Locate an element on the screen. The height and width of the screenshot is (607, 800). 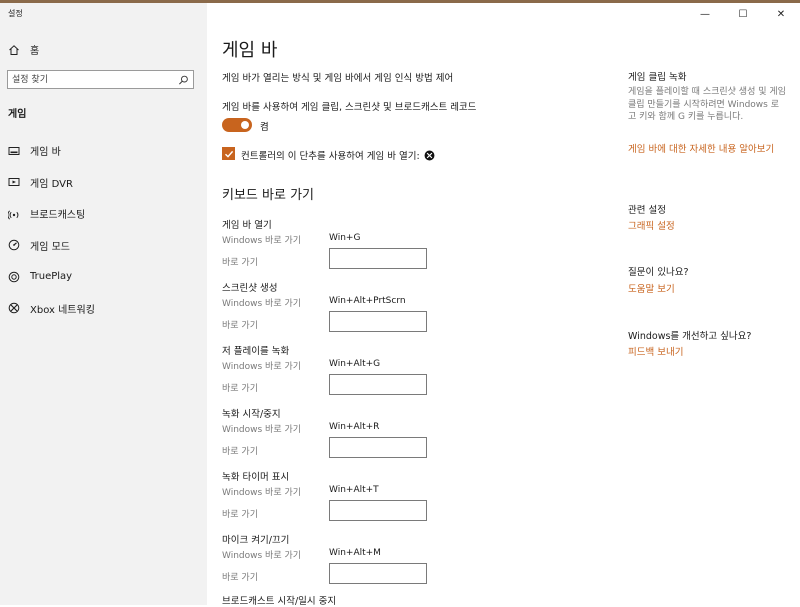
shortcut-title: 마이크 켜기/끄기 is located at coordinates (256, 540).